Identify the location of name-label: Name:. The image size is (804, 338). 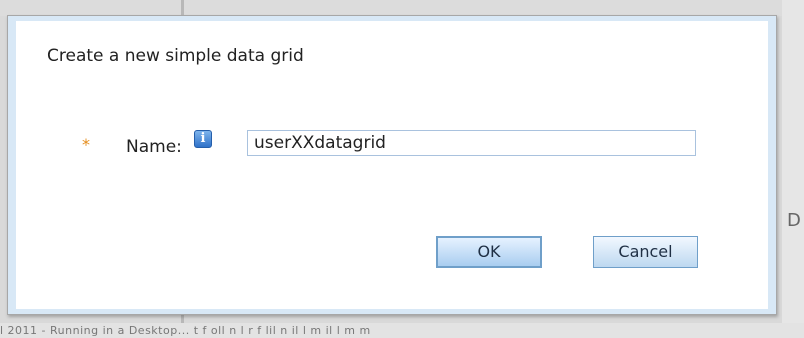
(154, 147).